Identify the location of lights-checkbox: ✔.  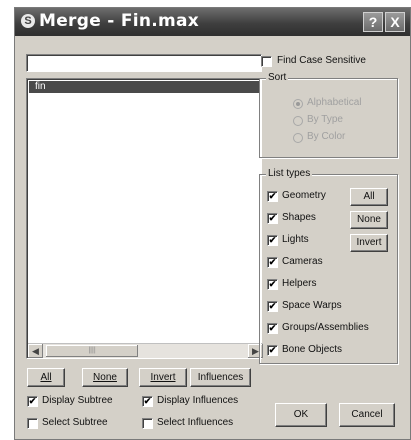
(272, 240).